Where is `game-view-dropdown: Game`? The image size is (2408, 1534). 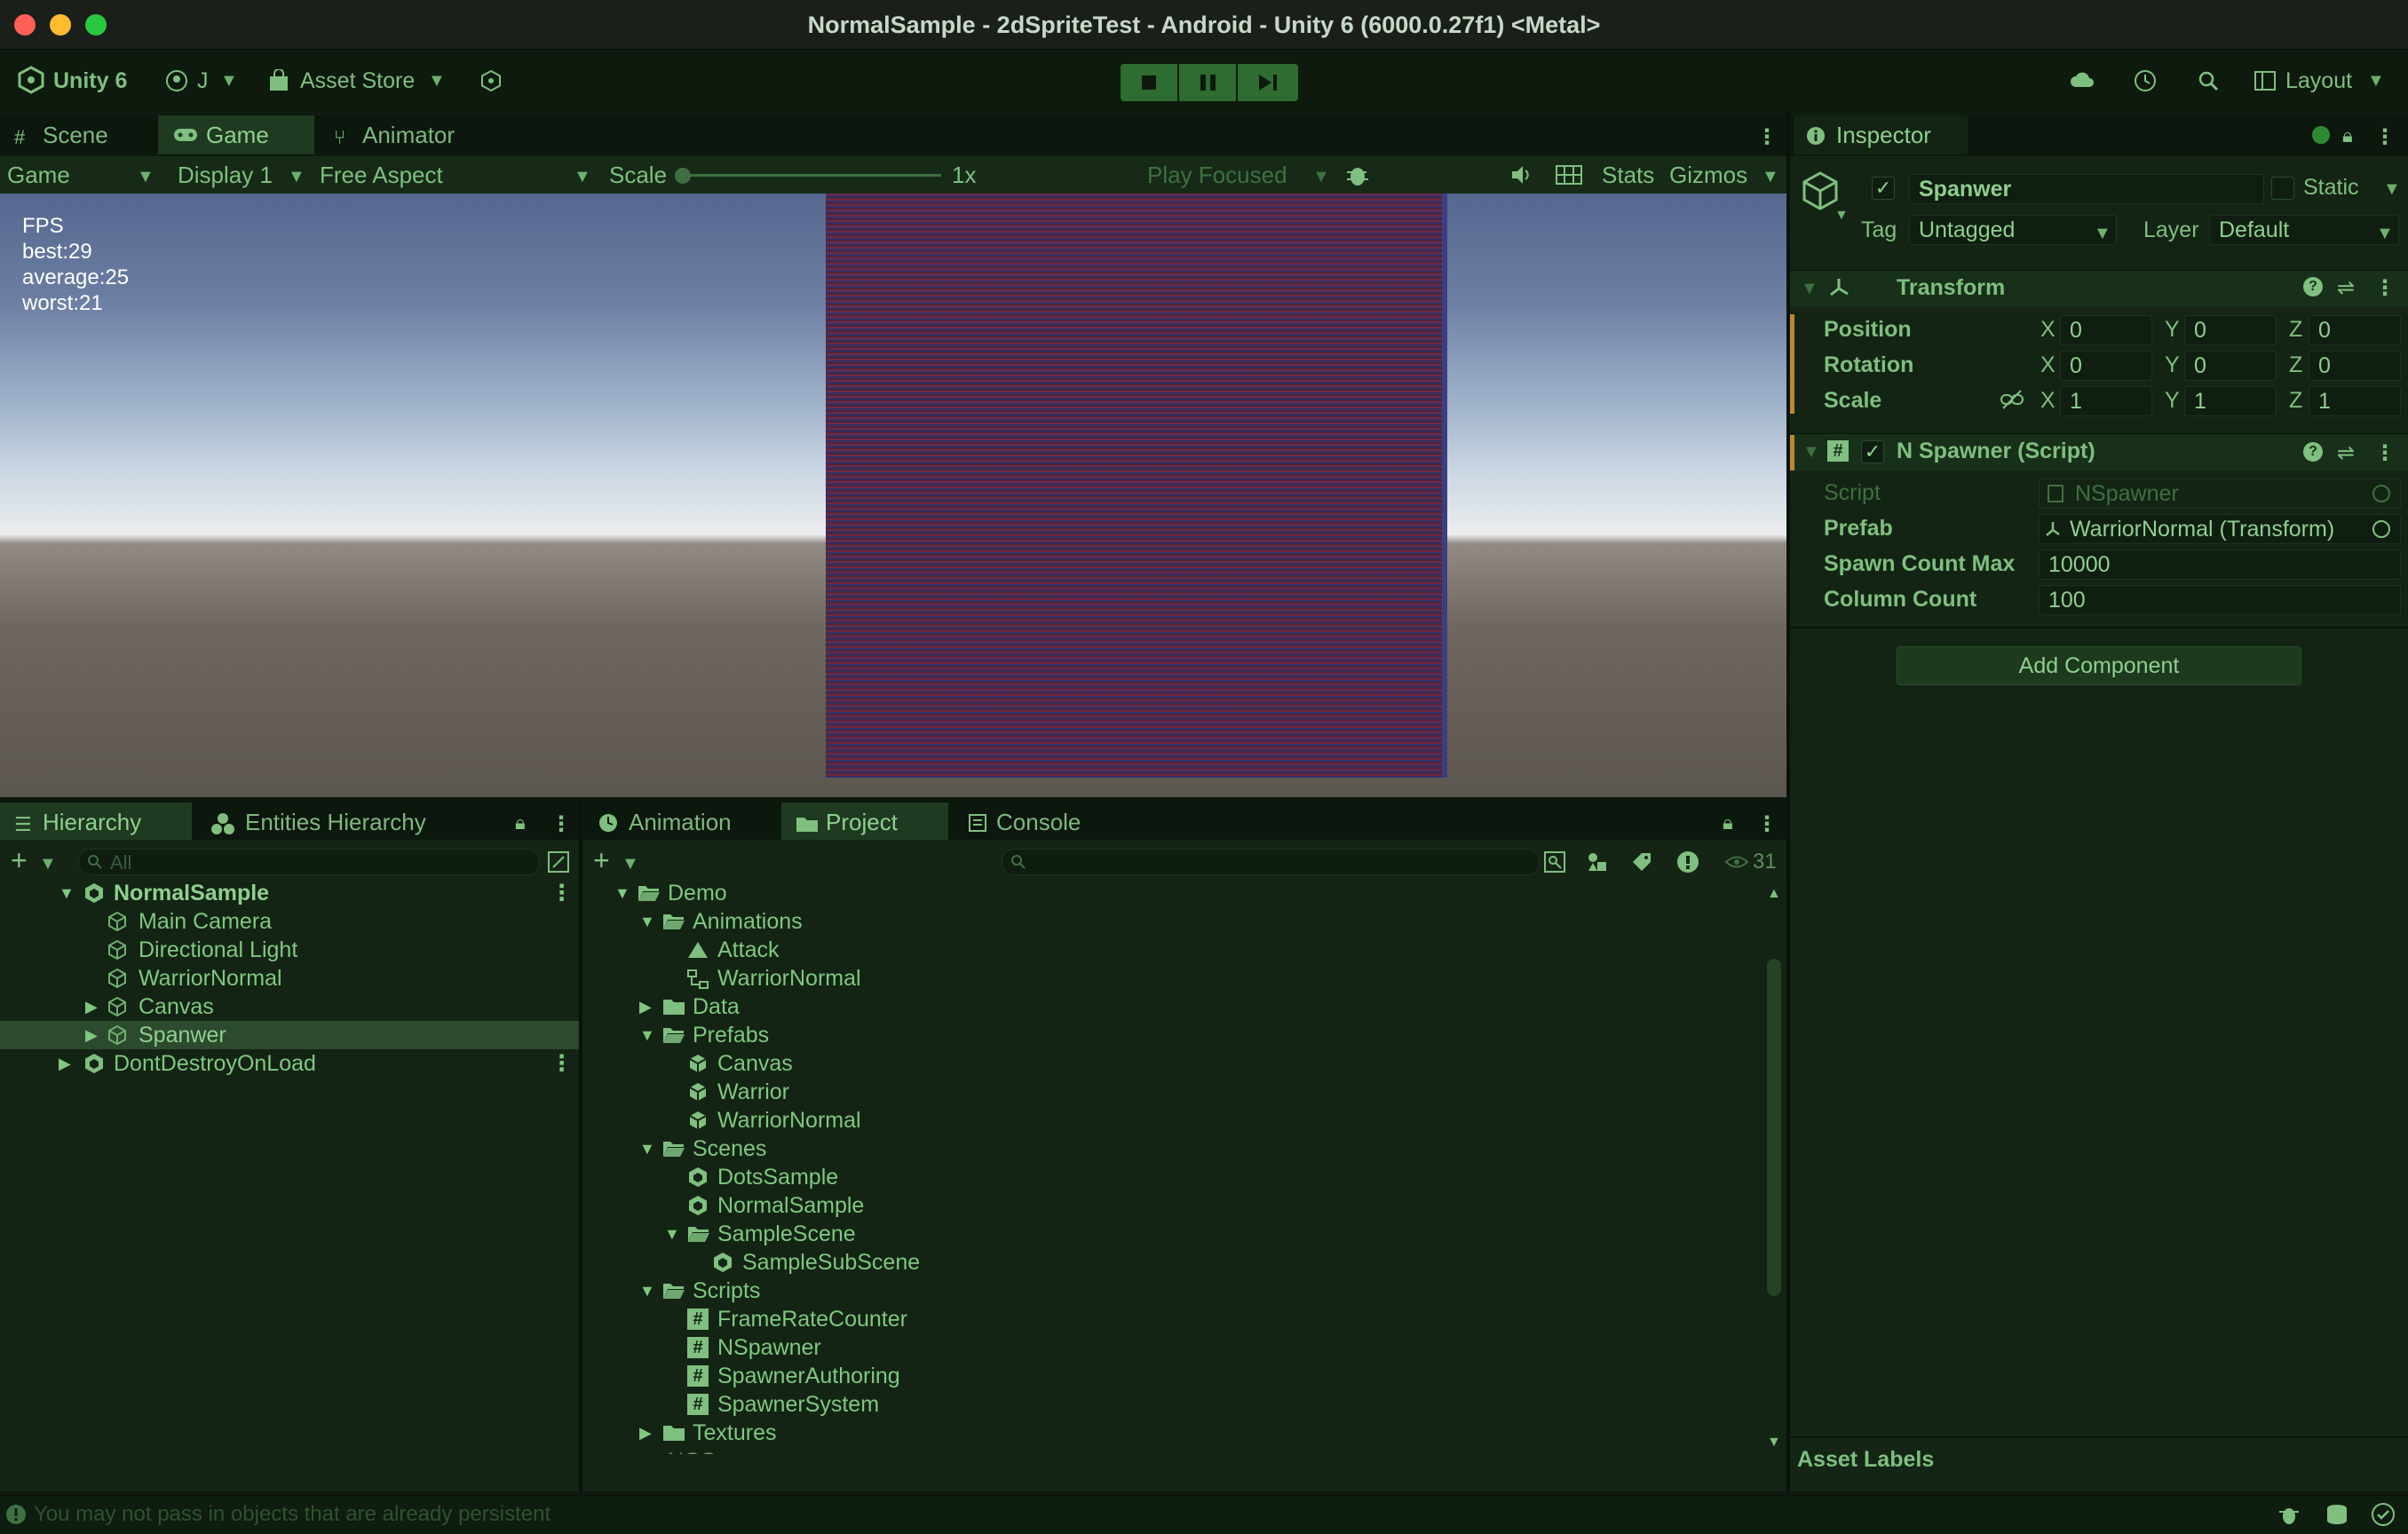 game-view-dropdown: Game is located at coordinates (38, 175).